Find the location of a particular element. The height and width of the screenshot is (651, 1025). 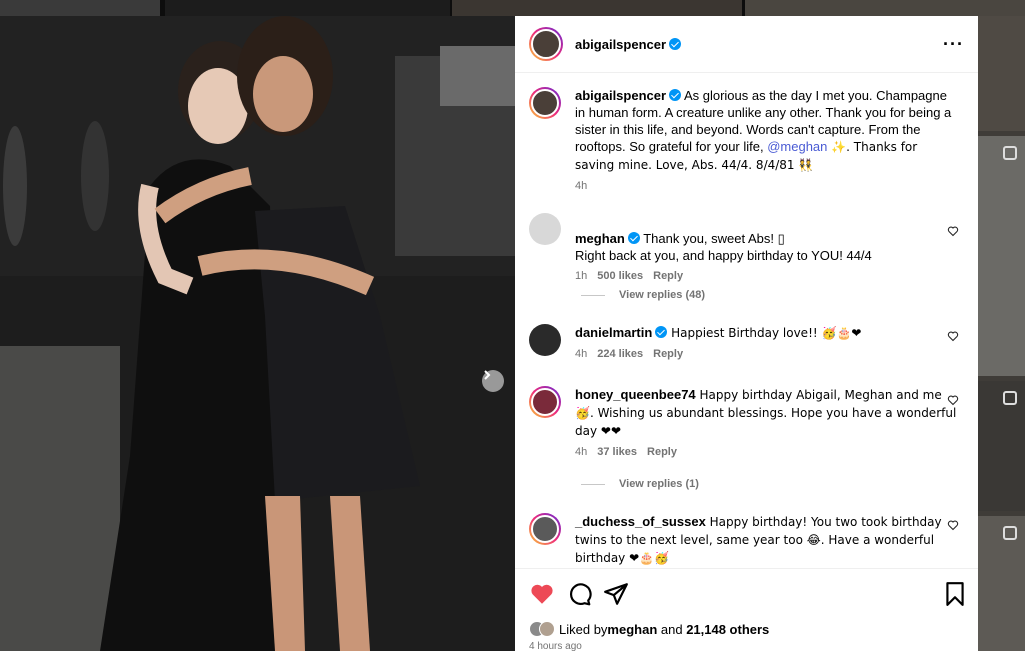

comment-icon is located at coordinates (579, 594).